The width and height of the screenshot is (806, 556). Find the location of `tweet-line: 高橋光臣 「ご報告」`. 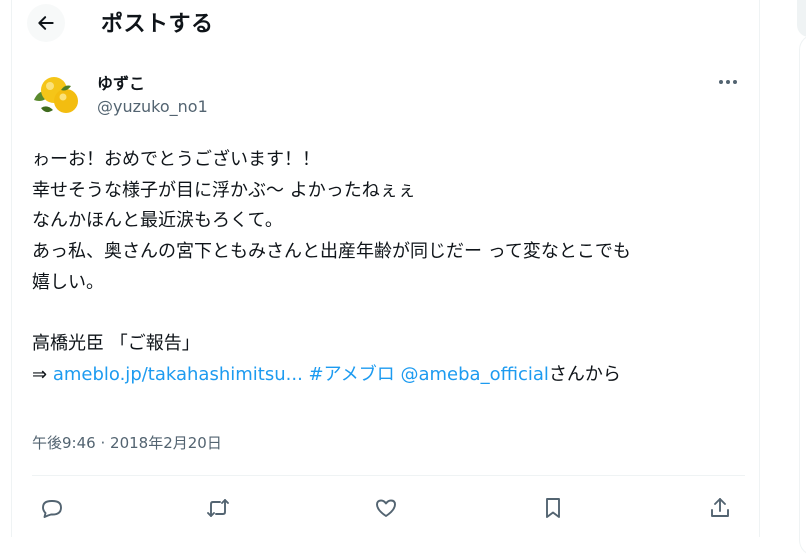

tweet-line: 高橋光臣 「ご報告」 is located at coordinates (116, 344).